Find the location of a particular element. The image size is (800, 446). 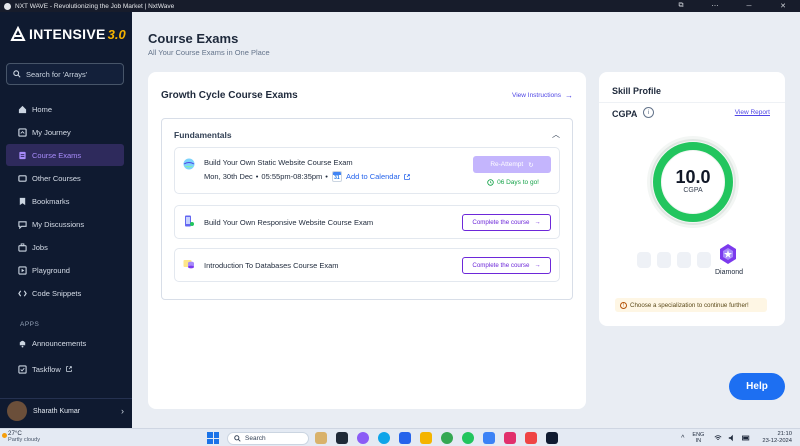

exam-icon is located at coordinates (22, 155).